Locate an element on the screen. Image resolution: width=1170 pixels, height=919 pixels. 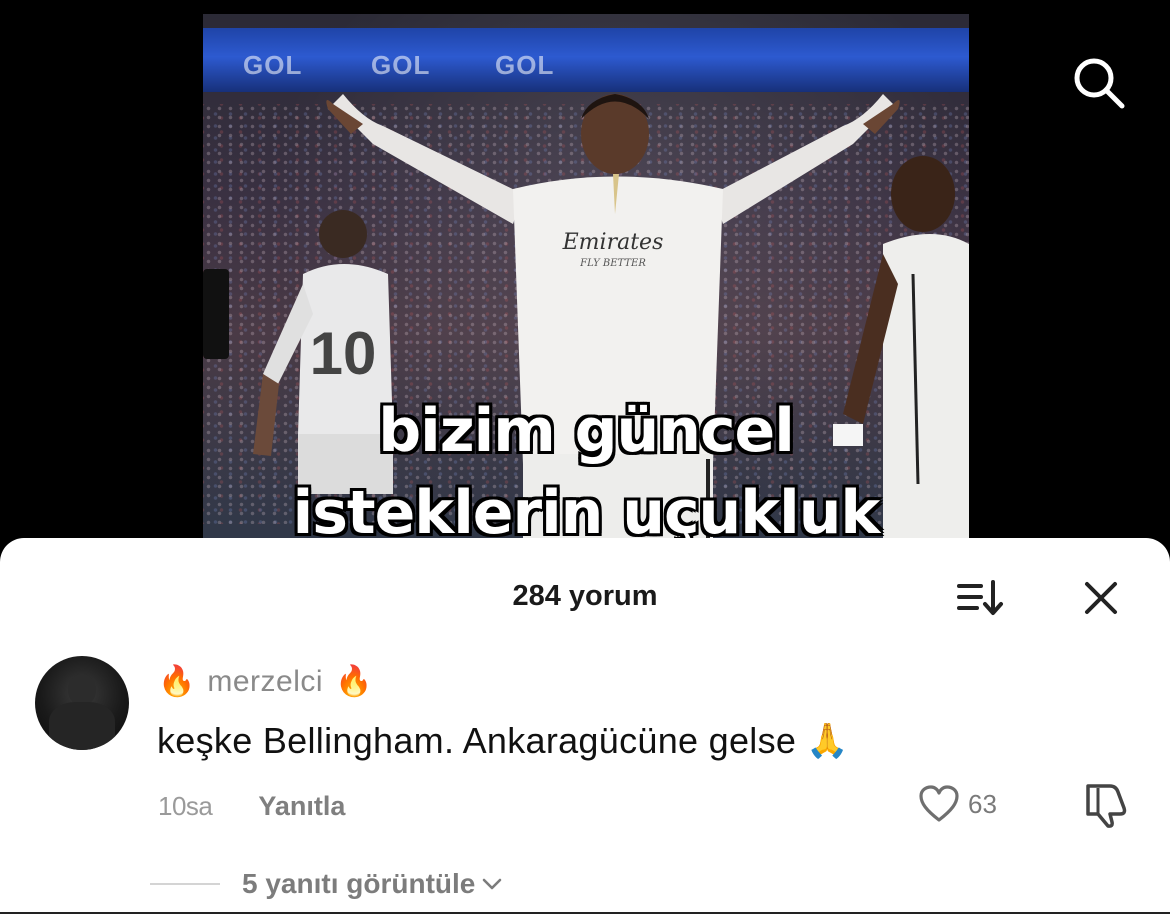
sort-button is located at coordinates (980, 598).